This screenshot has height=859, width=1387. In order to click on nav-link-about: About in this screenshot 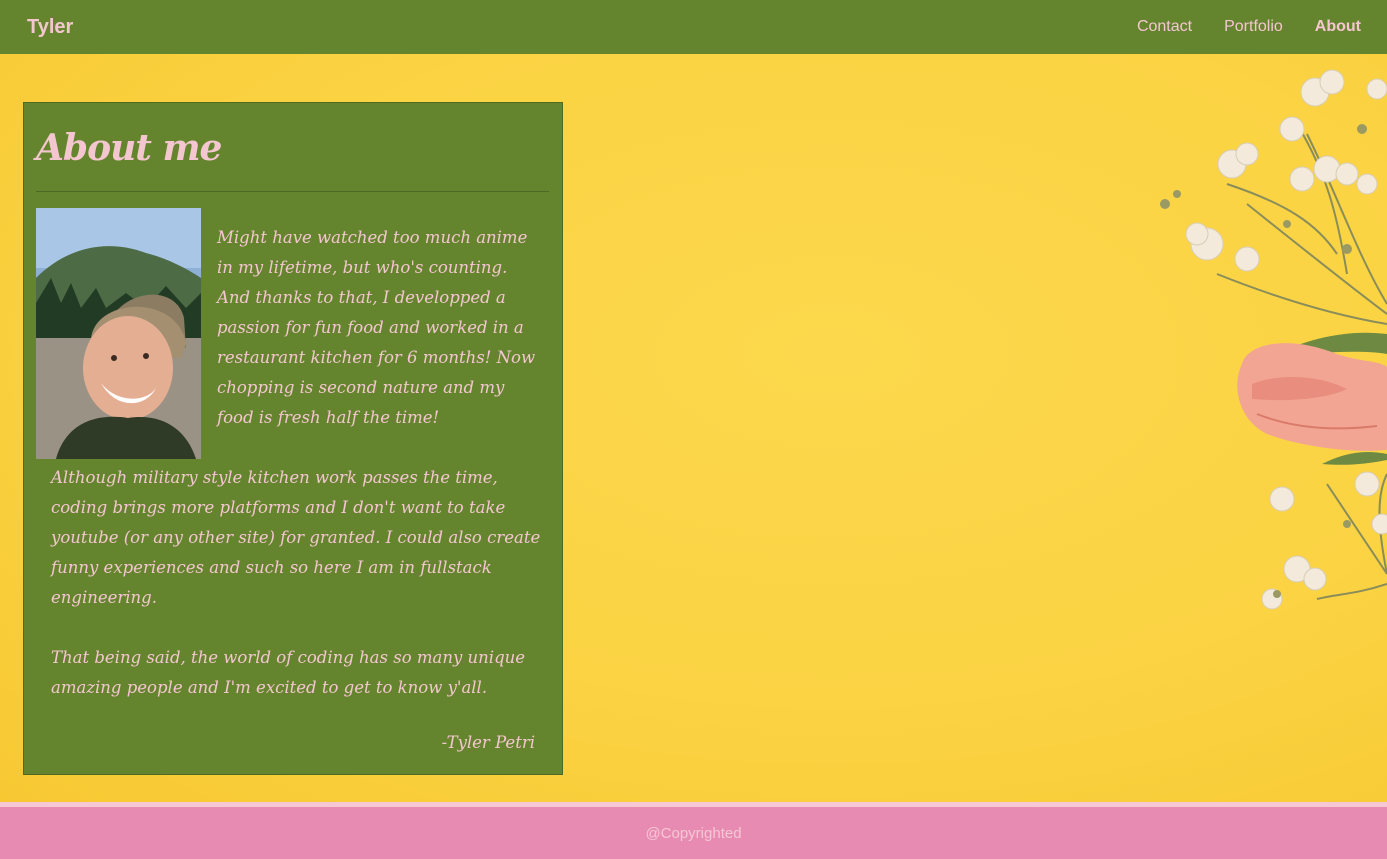, I will do `click(1338, 27)`.